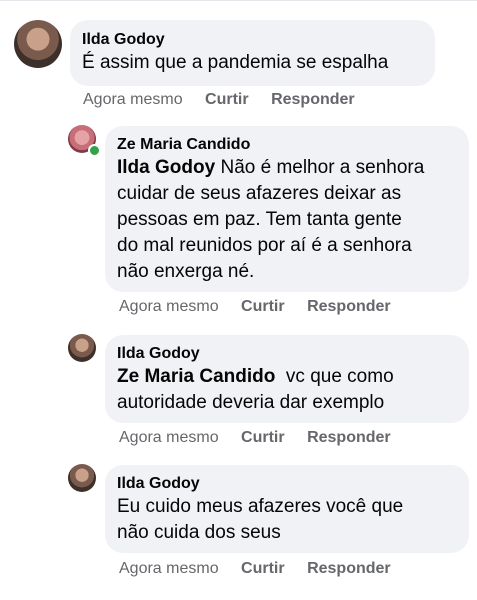 The height and width of the screenshot is (600, 477). What do you see at coordinates (334, 376) in the screenshot?
I see `comment-text-line: vc que como` at bounding box center [334, 376].